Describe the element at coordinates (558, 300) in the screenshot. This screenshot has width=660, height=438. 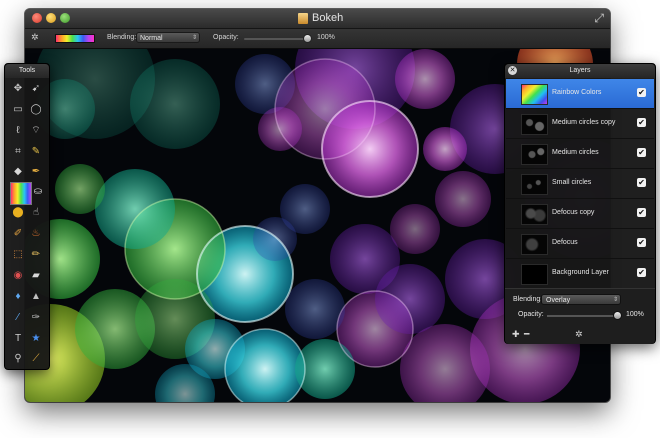
I see `layer-blending-value: Overlay` at that location.